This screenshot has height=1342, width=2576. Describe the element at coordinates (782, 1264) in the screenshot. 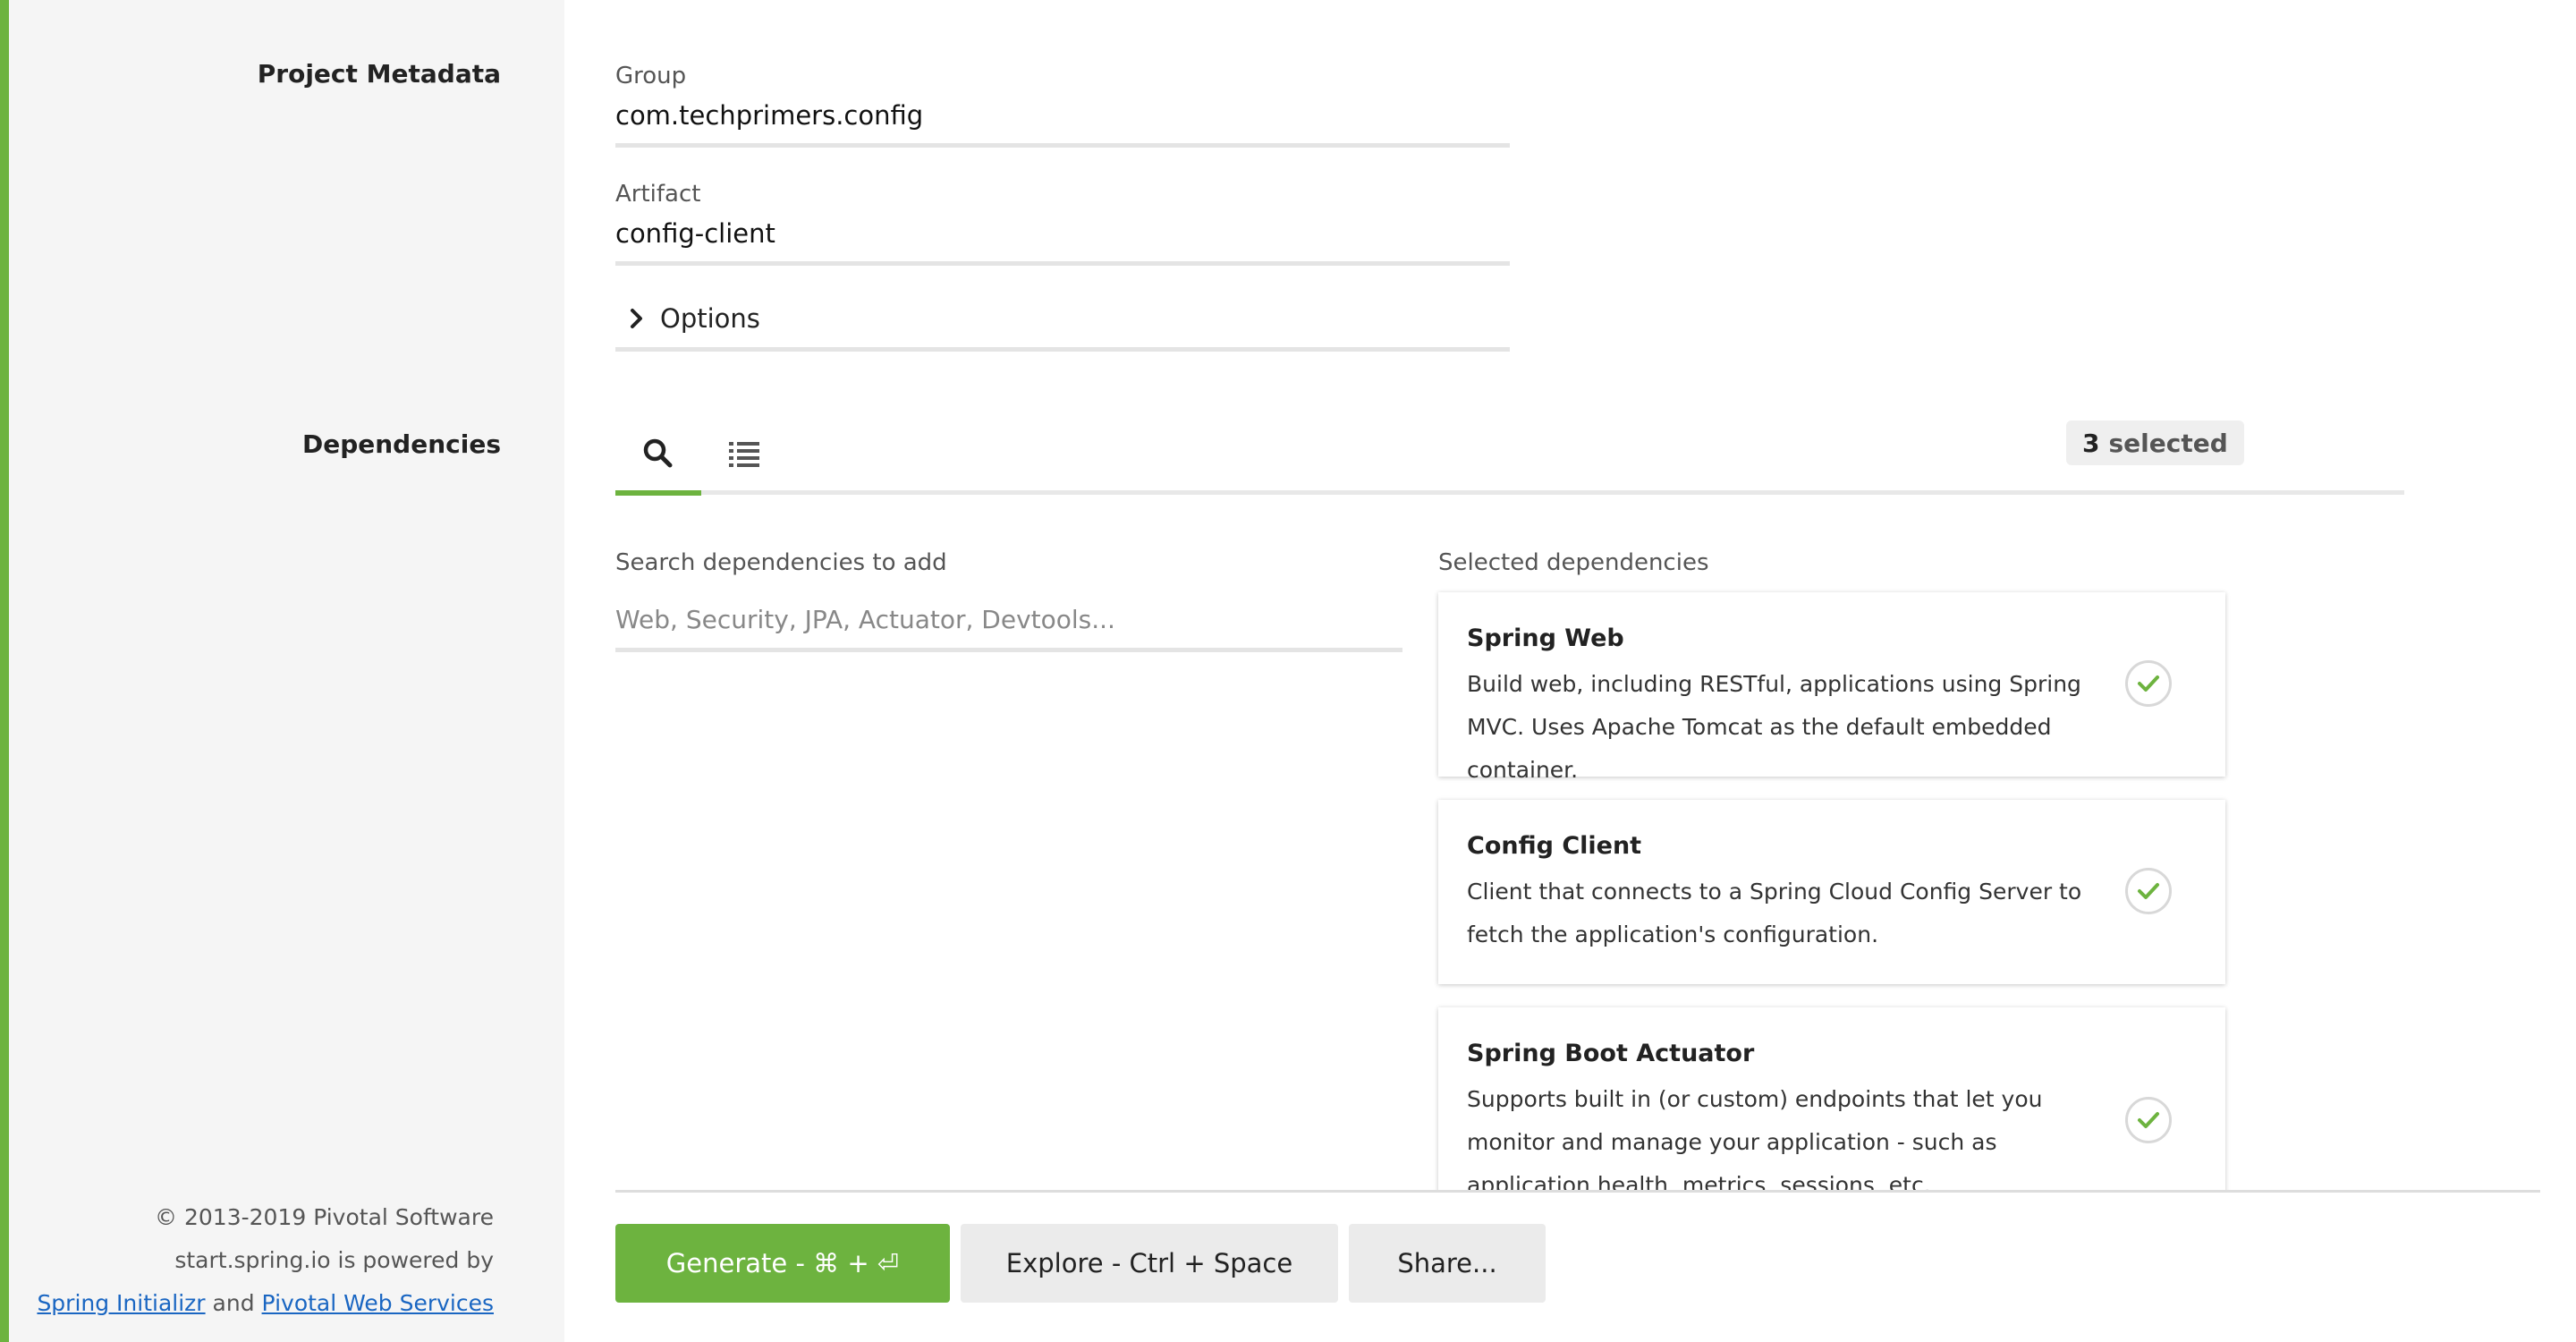

I see `generate-button: Generate - ⌘ + ⏎` at that location.